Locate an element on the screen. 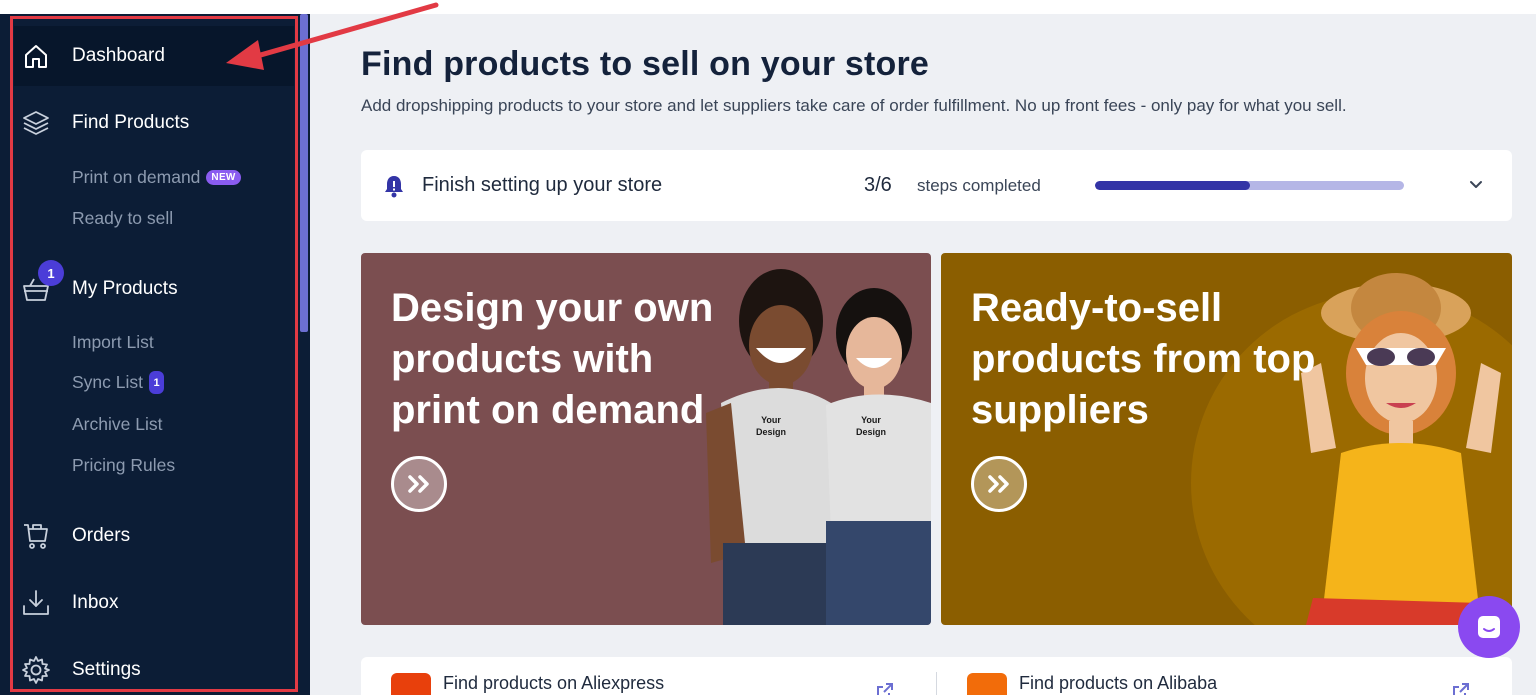 The height and width of the screenshot is (695, 1536). sidebar-subitem-print-on-demand: Print on demand NEW is located at coordinates (156, 177).